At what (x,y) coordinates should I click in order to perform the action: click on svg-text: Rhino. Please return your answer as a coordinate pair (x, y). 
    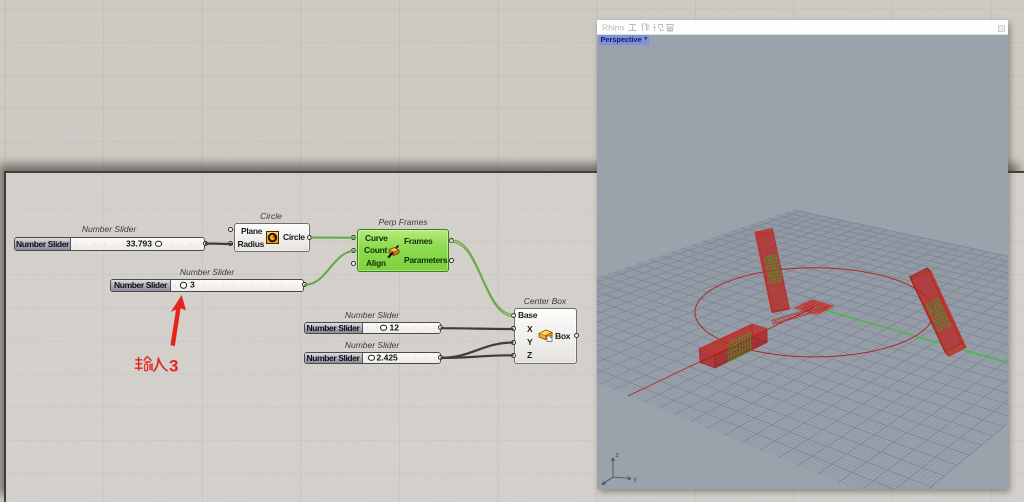
    Looking at the image, I should click on (613, 28).